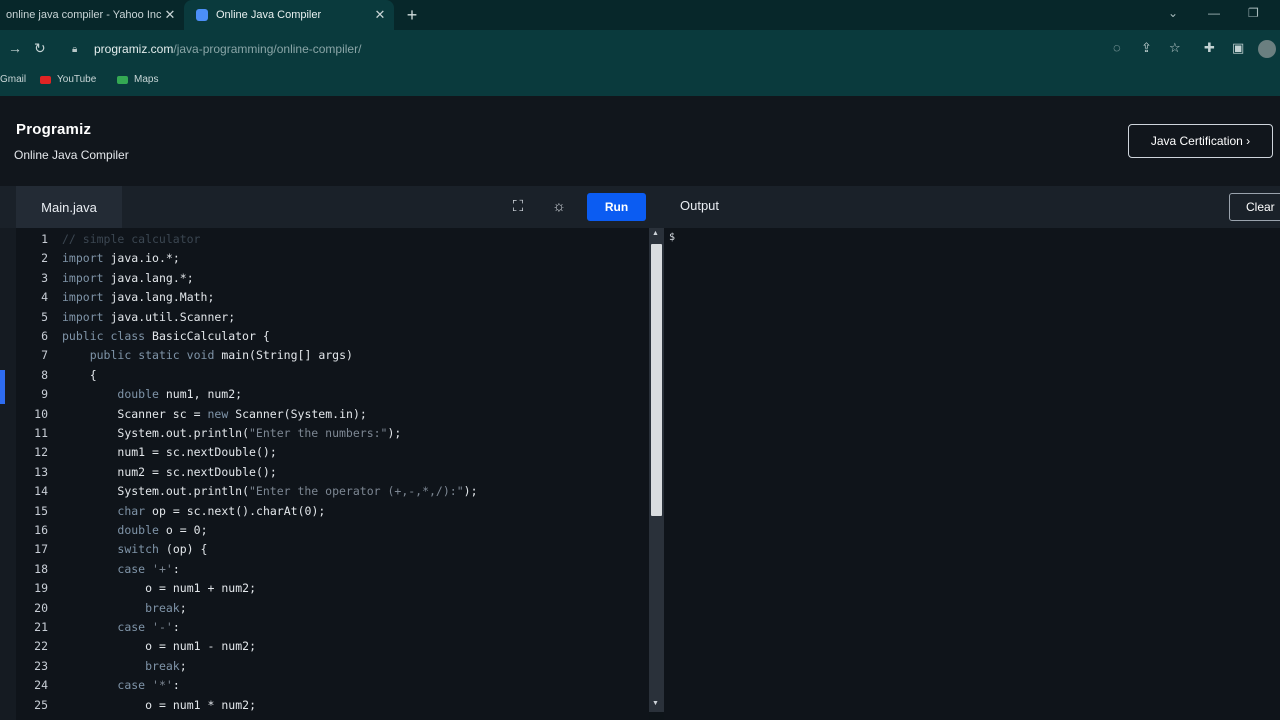 This screenshot has width=1280, height=720. What do you see at coordinates (332, 336) in the screenshot?
I see `code-line: 6 public class BasicCalculator {` at bounding box center [332, 336].